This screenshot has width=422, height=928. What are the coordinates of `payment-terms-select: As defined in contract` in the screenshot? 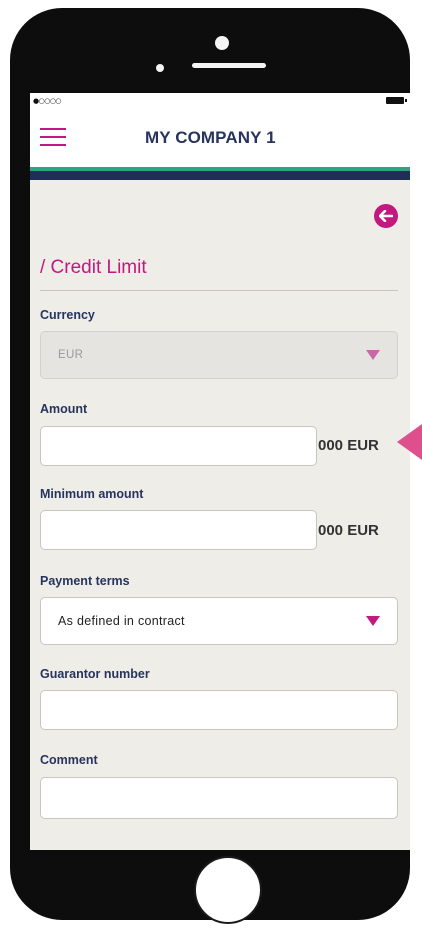 It's located at (219, 621).